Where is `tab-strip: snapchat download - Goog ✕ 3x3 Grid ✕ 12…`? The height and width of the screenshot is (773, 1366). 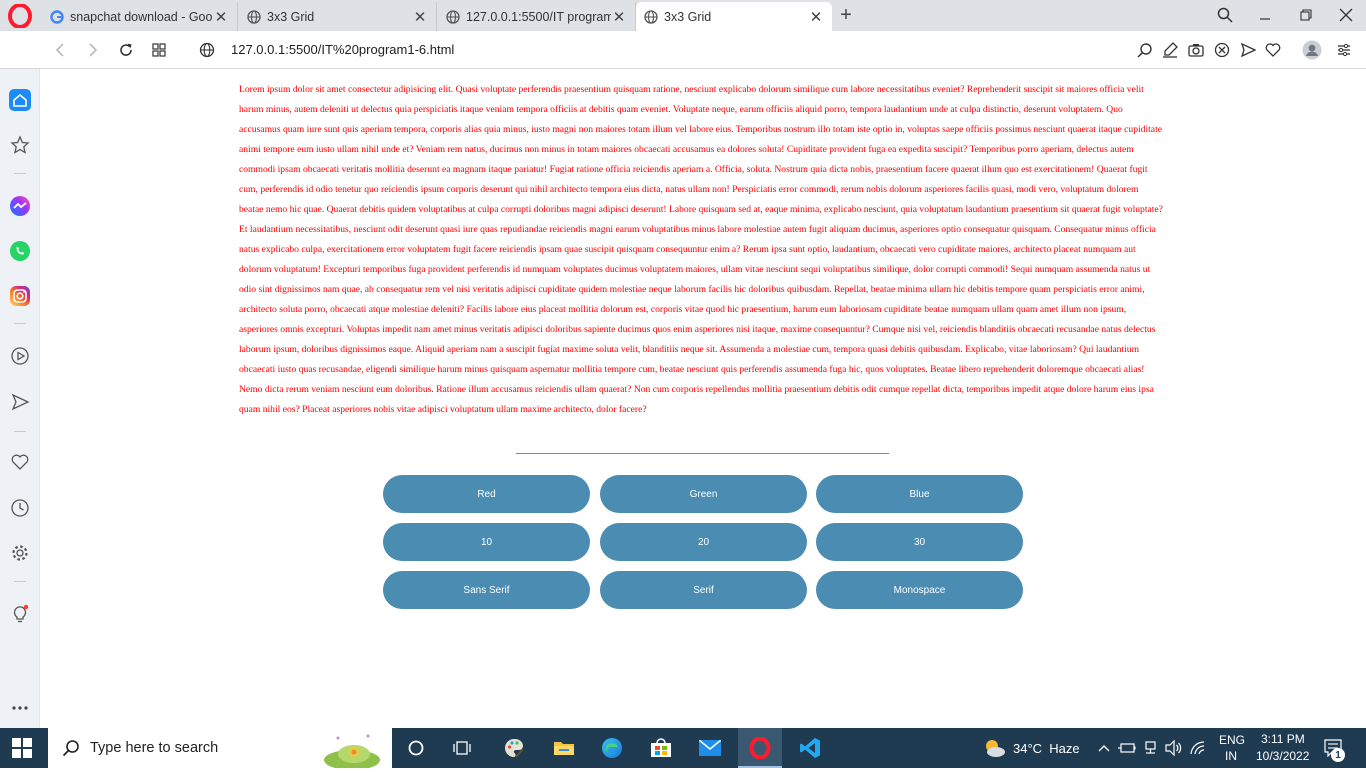
tab-strip: snapchat download - Goog ✕ 3x3 Grid ✕ 12… is located at coordinates (683, 15).